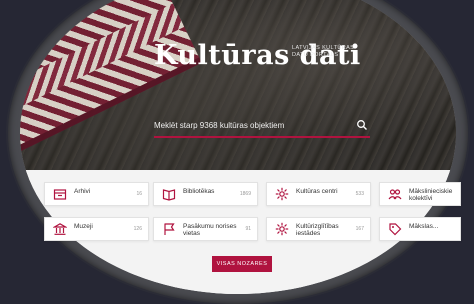 Image resolution: width=474 pixels, height=304 pixels. Describe the element at coordinates (60, 194) in the screenshot. I see `archive-icon` at that location.